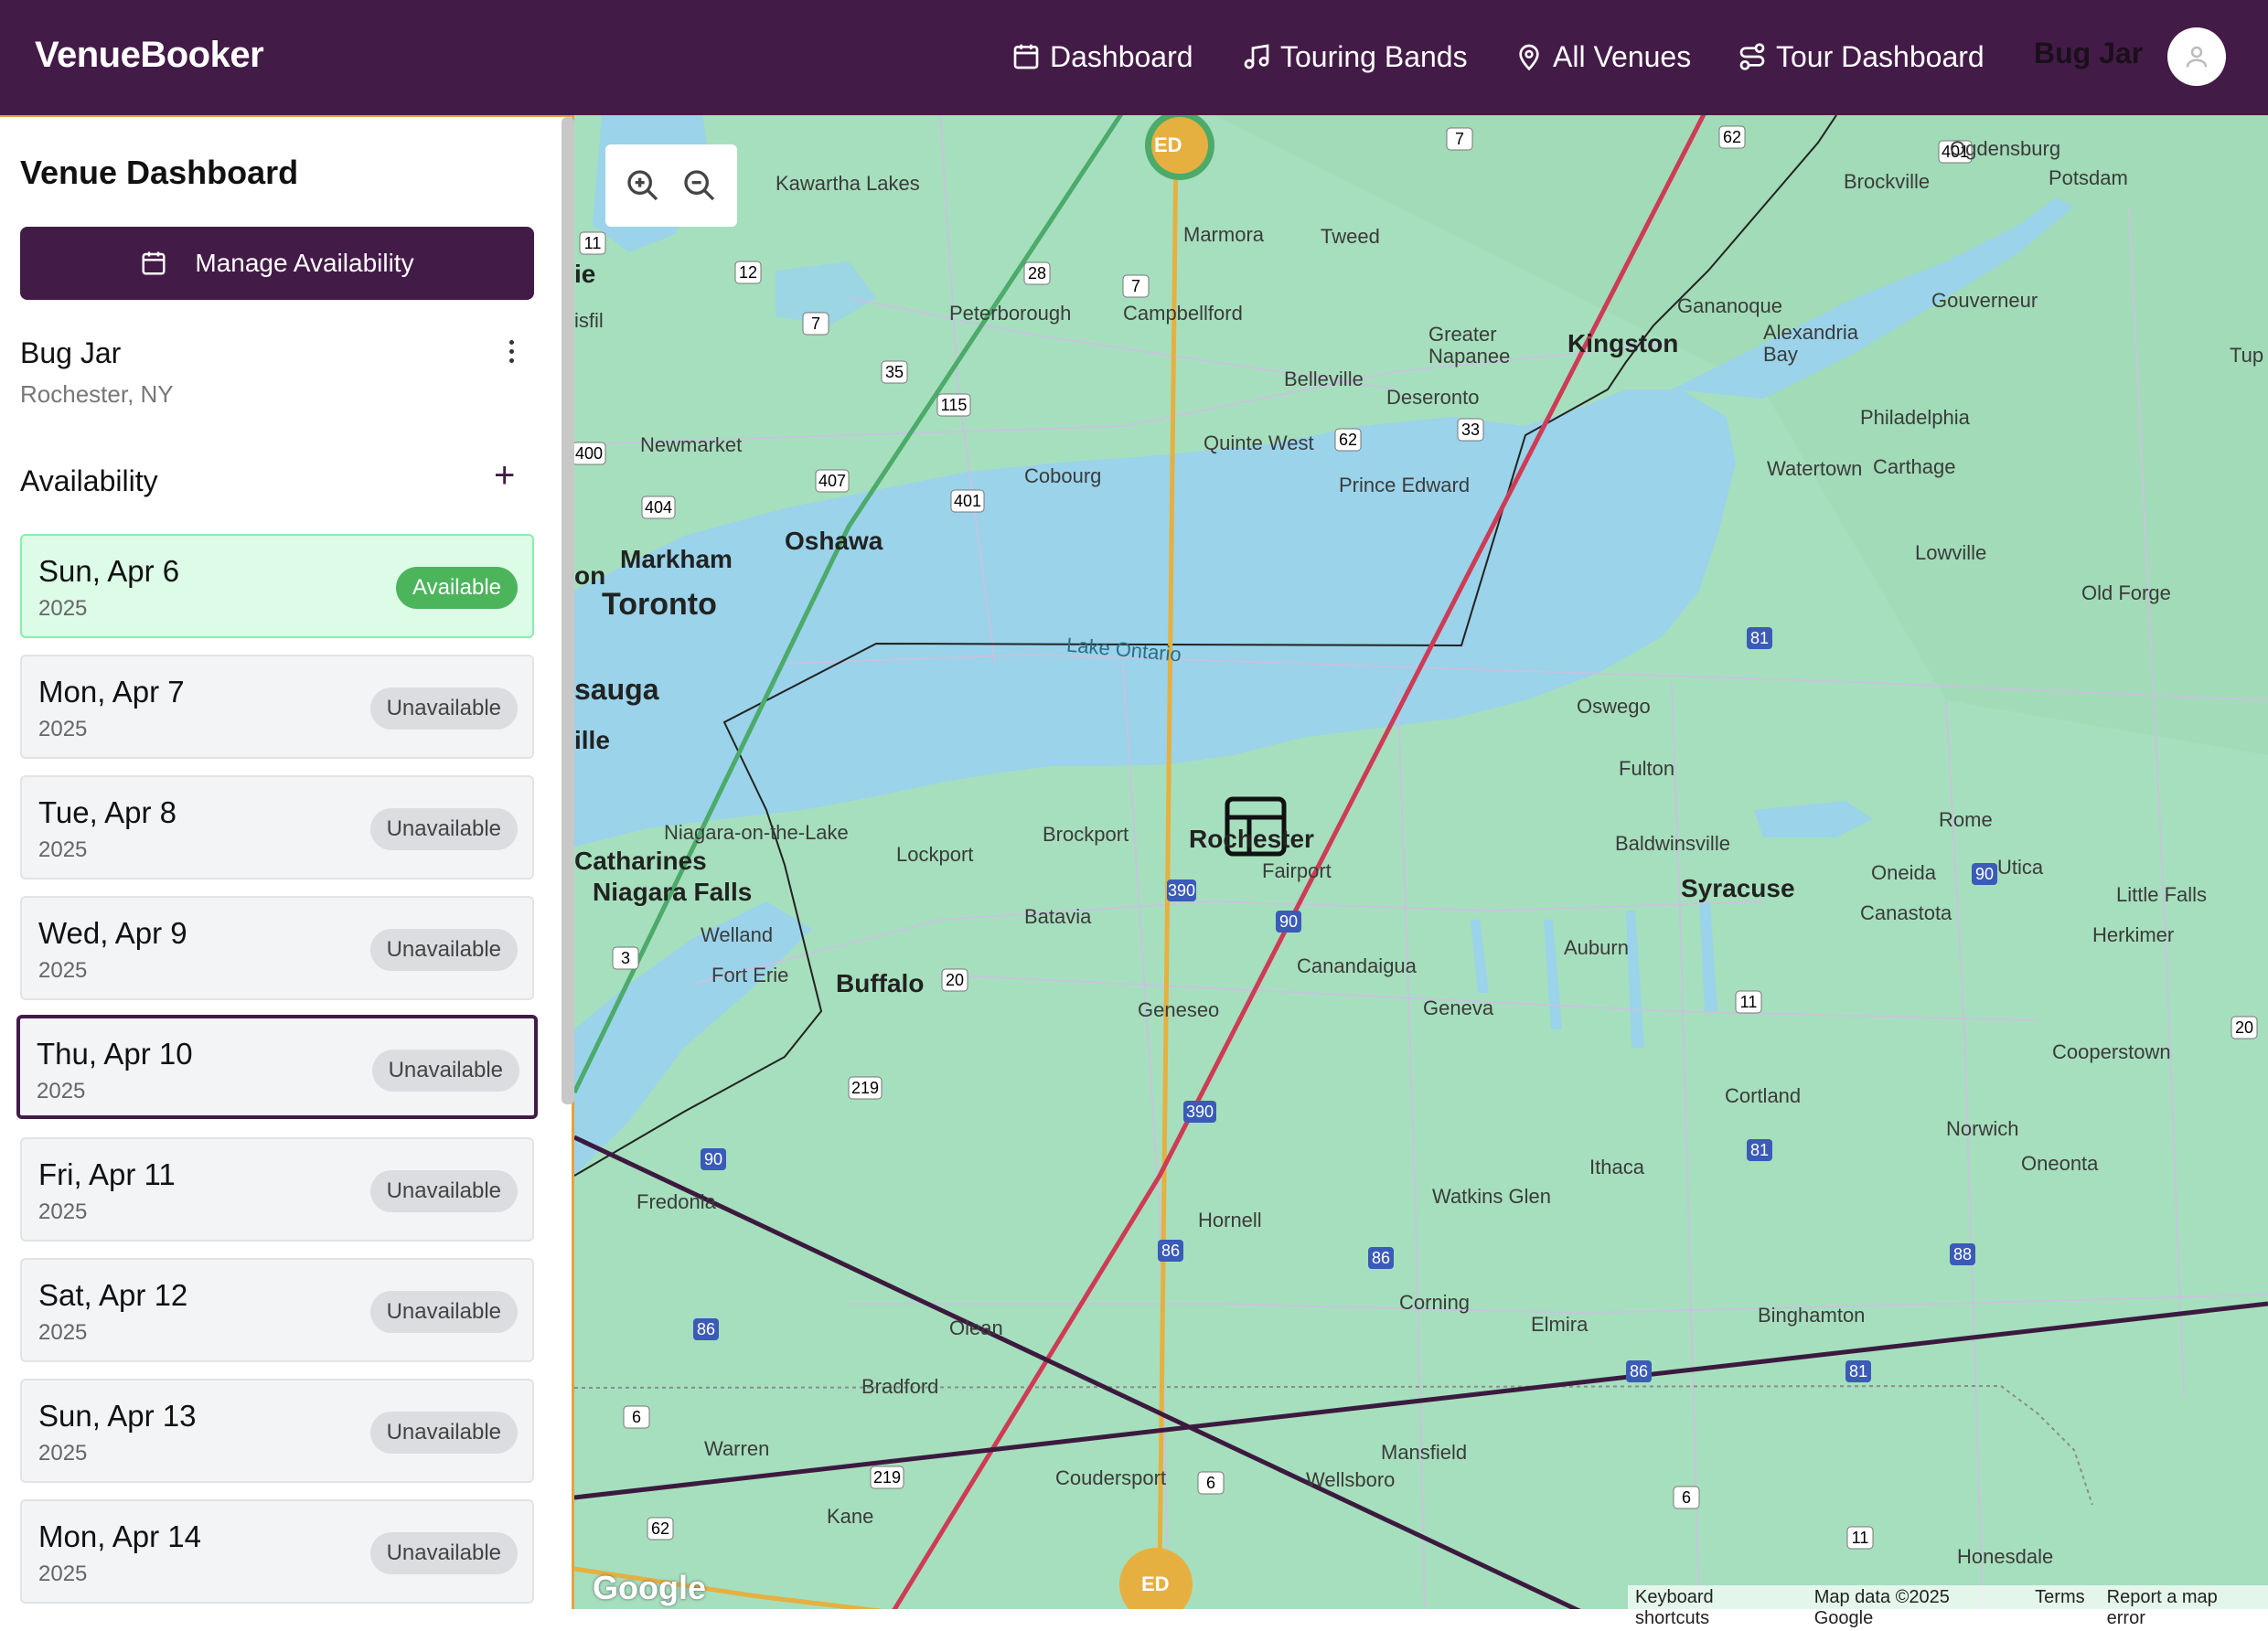 The height and width of the screenshot is (1631, 2268). Describe the element at coordinates (120, 1536) in the screenshot. I see `day-date: Mon, Apr 14` at that location.